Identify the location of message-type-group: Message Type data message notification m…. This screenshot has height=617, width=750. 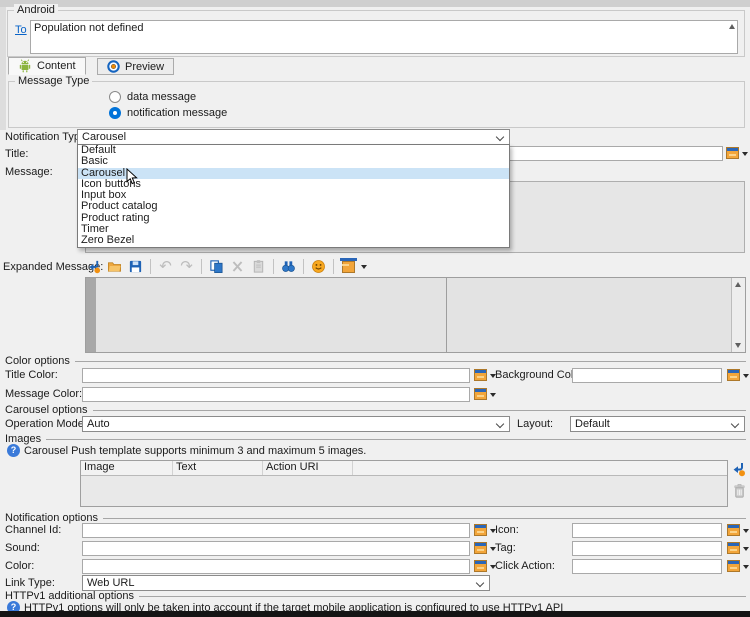
(376, 101).